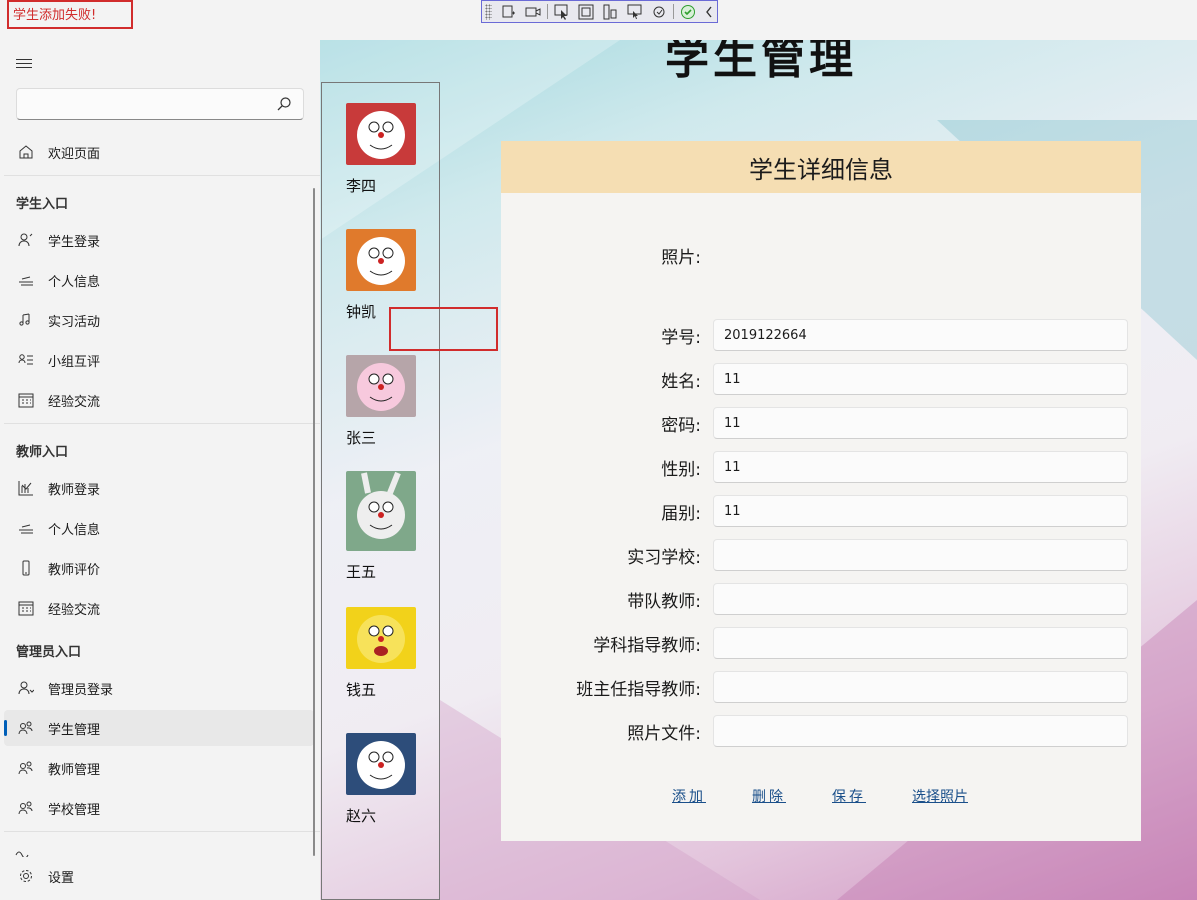 Image resolution: width=1197 pixels, height=900 pixels. I want to click on student-item: 李四, so click(391, 149).